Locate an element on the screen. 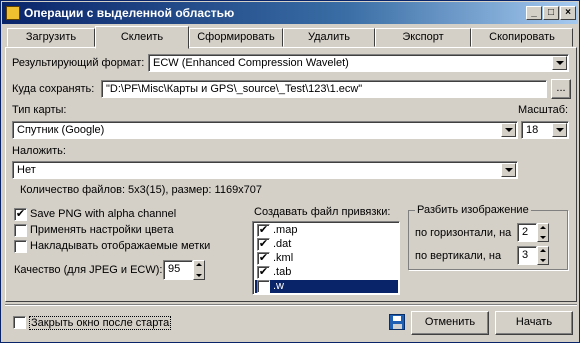  scale-label: Масштаб: is located at coordinates (543, 110).